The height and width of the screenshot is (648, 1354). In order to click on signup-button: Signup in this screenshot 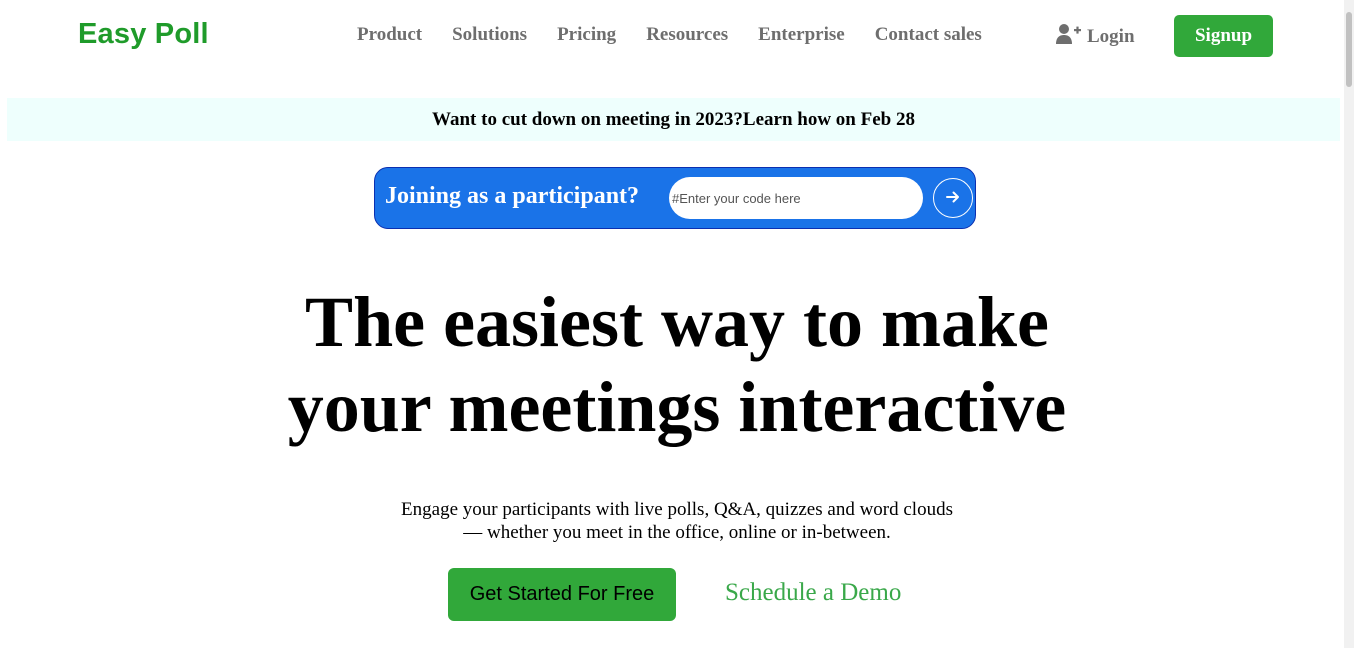, I will do `click(1223, 36)`.